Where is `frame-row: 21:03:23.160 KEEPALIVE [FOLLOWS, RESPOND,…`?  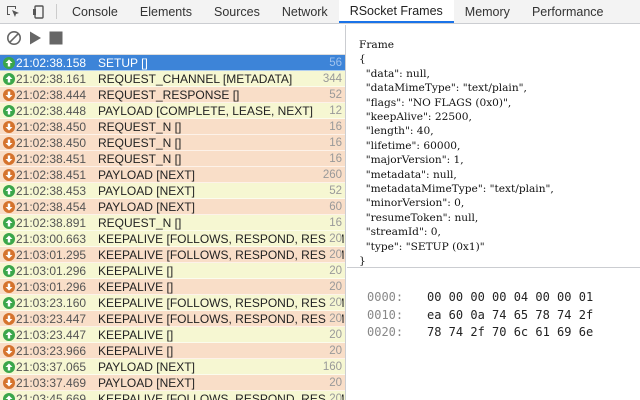
frame-row: 21:03:23.160 KEEPALIVE [FOLLOWS, RESPOND,… is located at coordinates (172, 303).